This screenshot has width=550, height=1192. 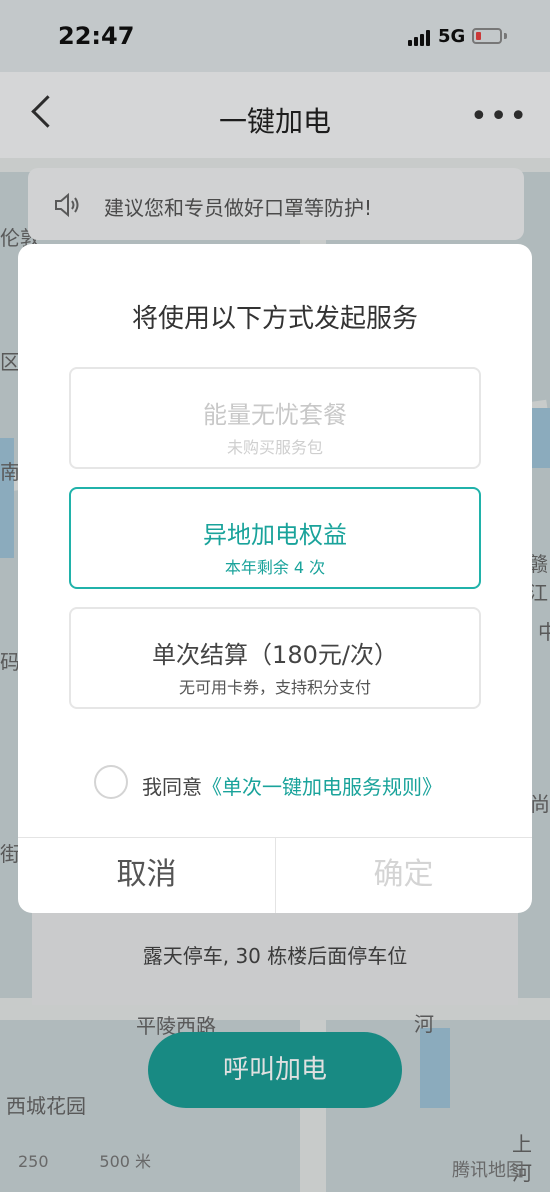 I want to click on option-subtitle: 未购买服务包, so click(x=274, y=447).